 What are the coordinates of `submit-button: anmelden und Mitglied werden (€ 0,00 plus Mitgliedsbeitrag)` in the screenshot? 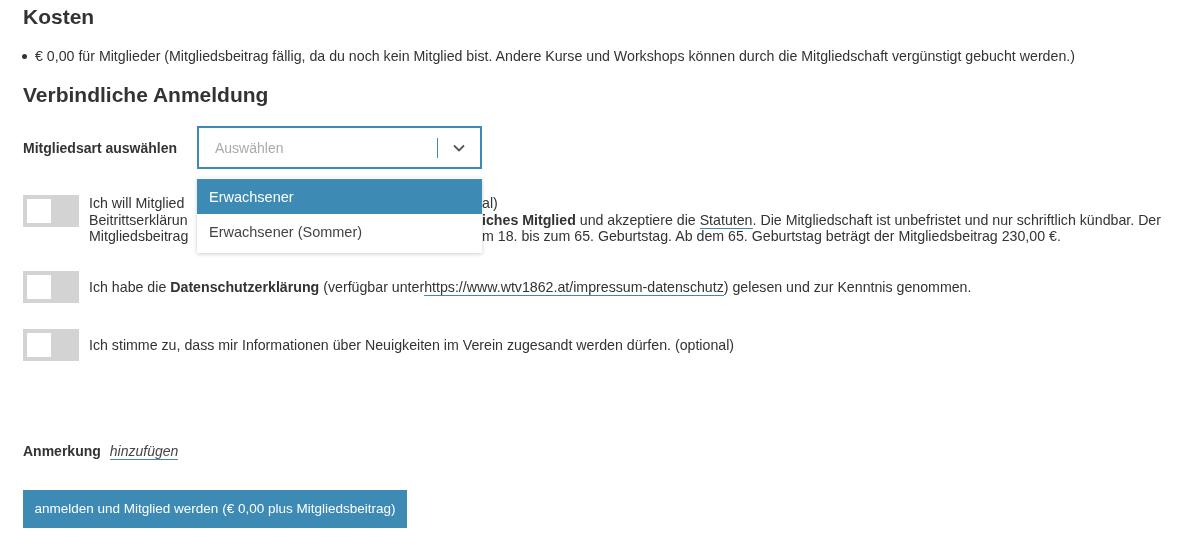 It's located at (215, 508).